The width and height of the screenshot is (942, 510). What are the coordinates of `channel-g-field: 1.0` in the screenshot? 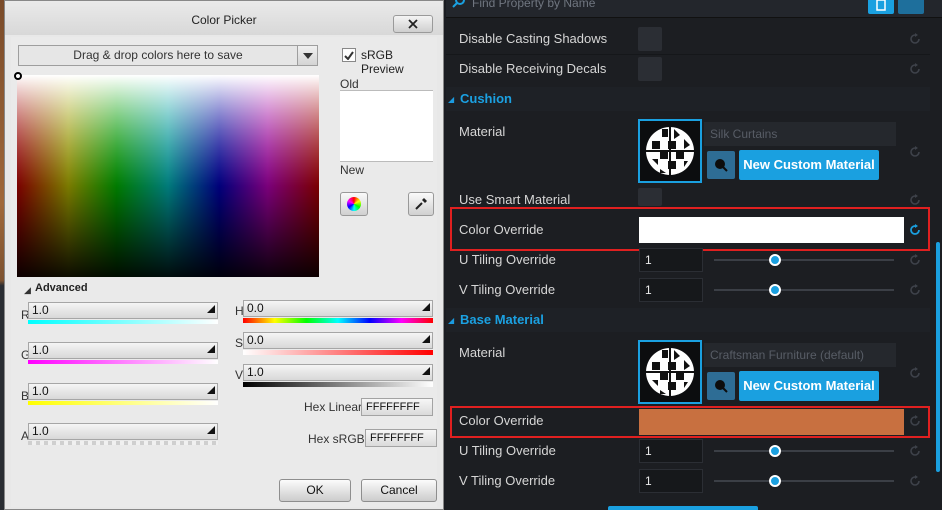 It's located at (123, 350).